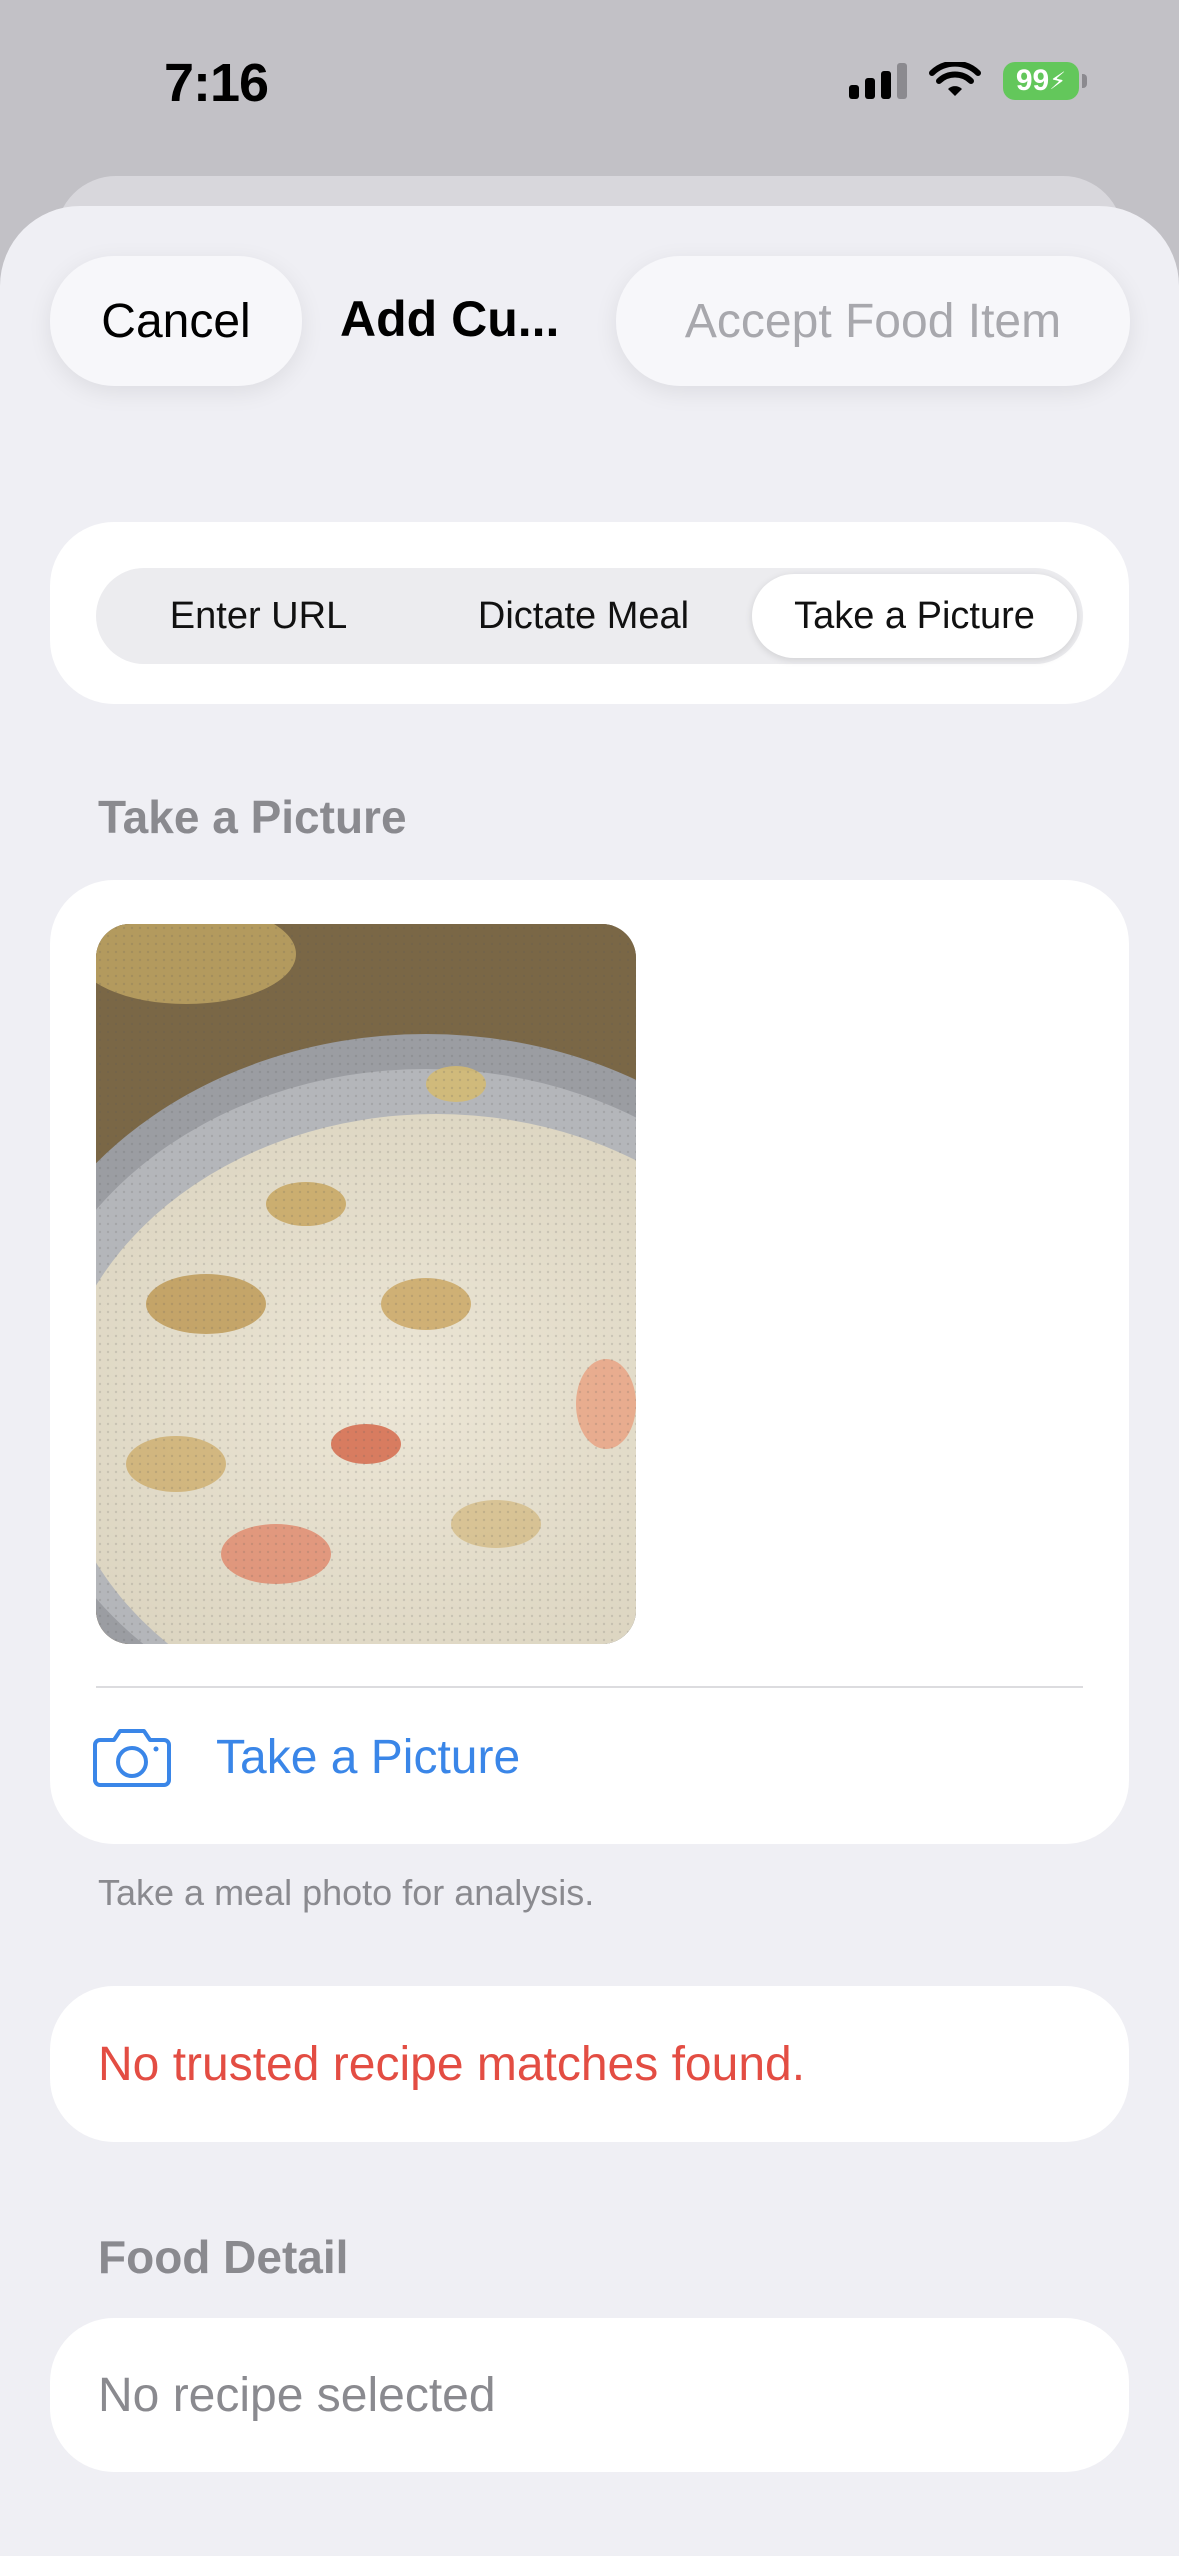  What do you see at coordinates (583, 616) in the screenshot?
I see `segment-dictate-meal: Dictate Meal` at bounding box center [583, 616].